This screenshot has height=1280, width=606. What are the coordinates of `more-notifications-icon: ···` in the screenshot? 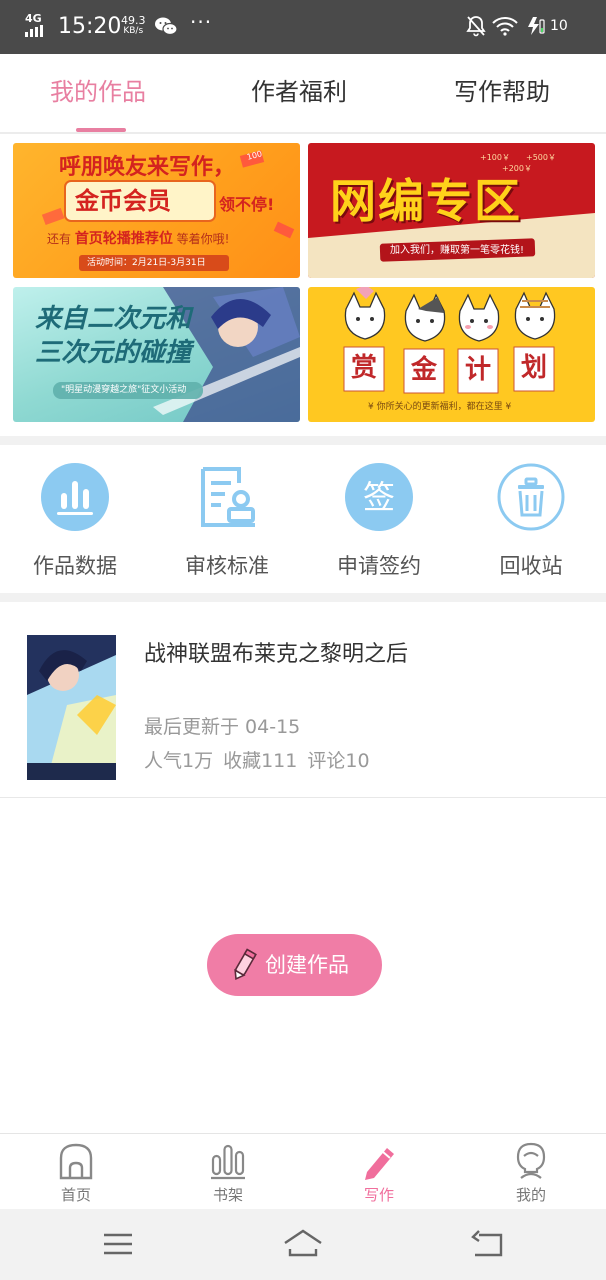 It's located at (201, 22).